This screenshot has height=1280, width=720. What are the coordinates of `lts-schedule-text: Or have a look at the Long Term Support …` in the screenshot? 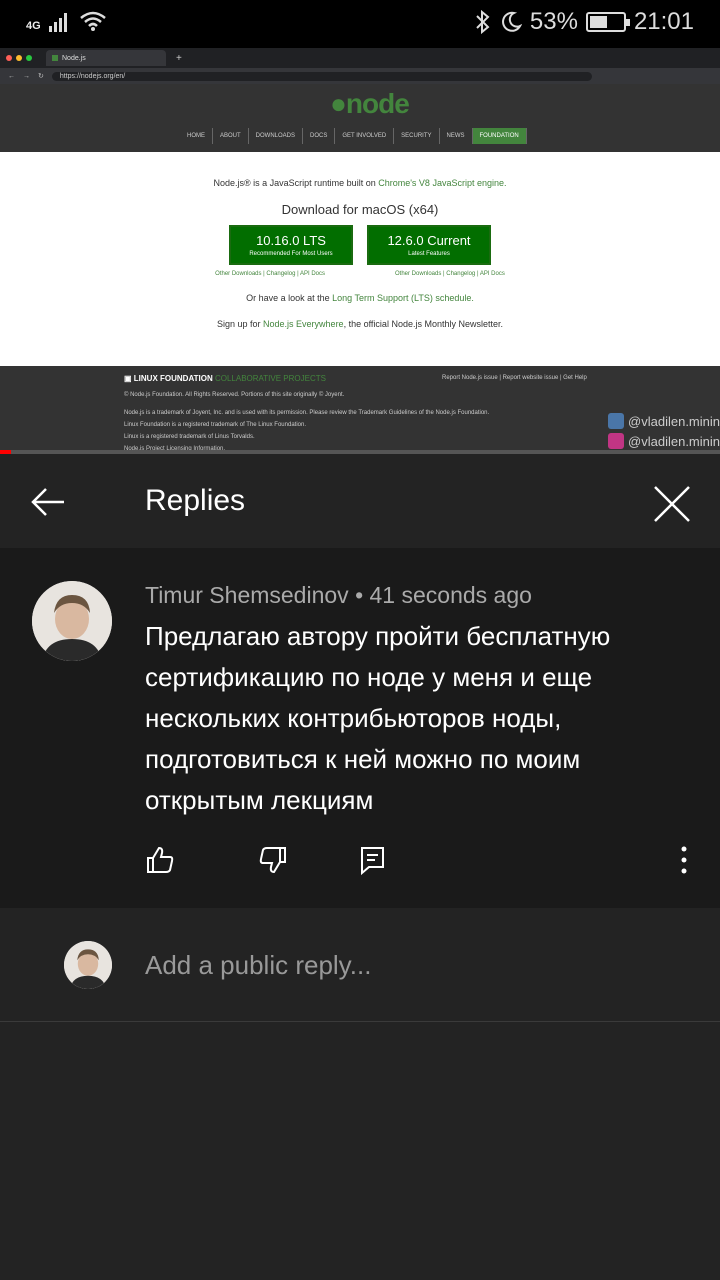 It's located at (360, 298).